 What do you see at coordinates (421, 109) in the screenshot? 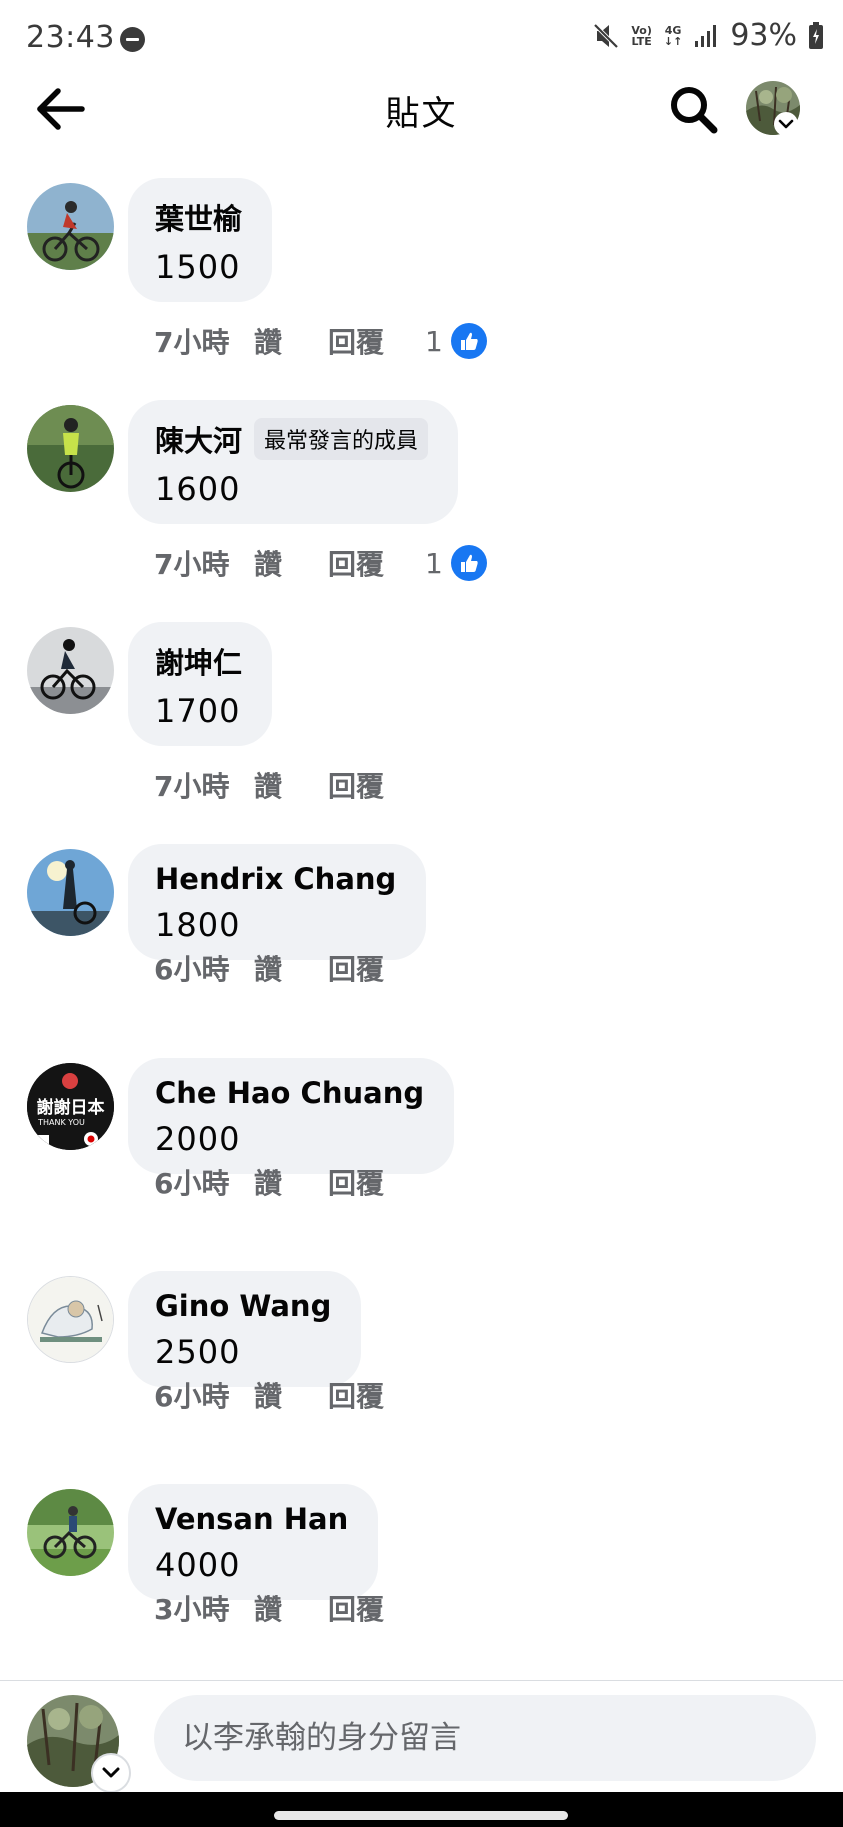
I see `app-header: 貼文` at bounding box center [421, 109].